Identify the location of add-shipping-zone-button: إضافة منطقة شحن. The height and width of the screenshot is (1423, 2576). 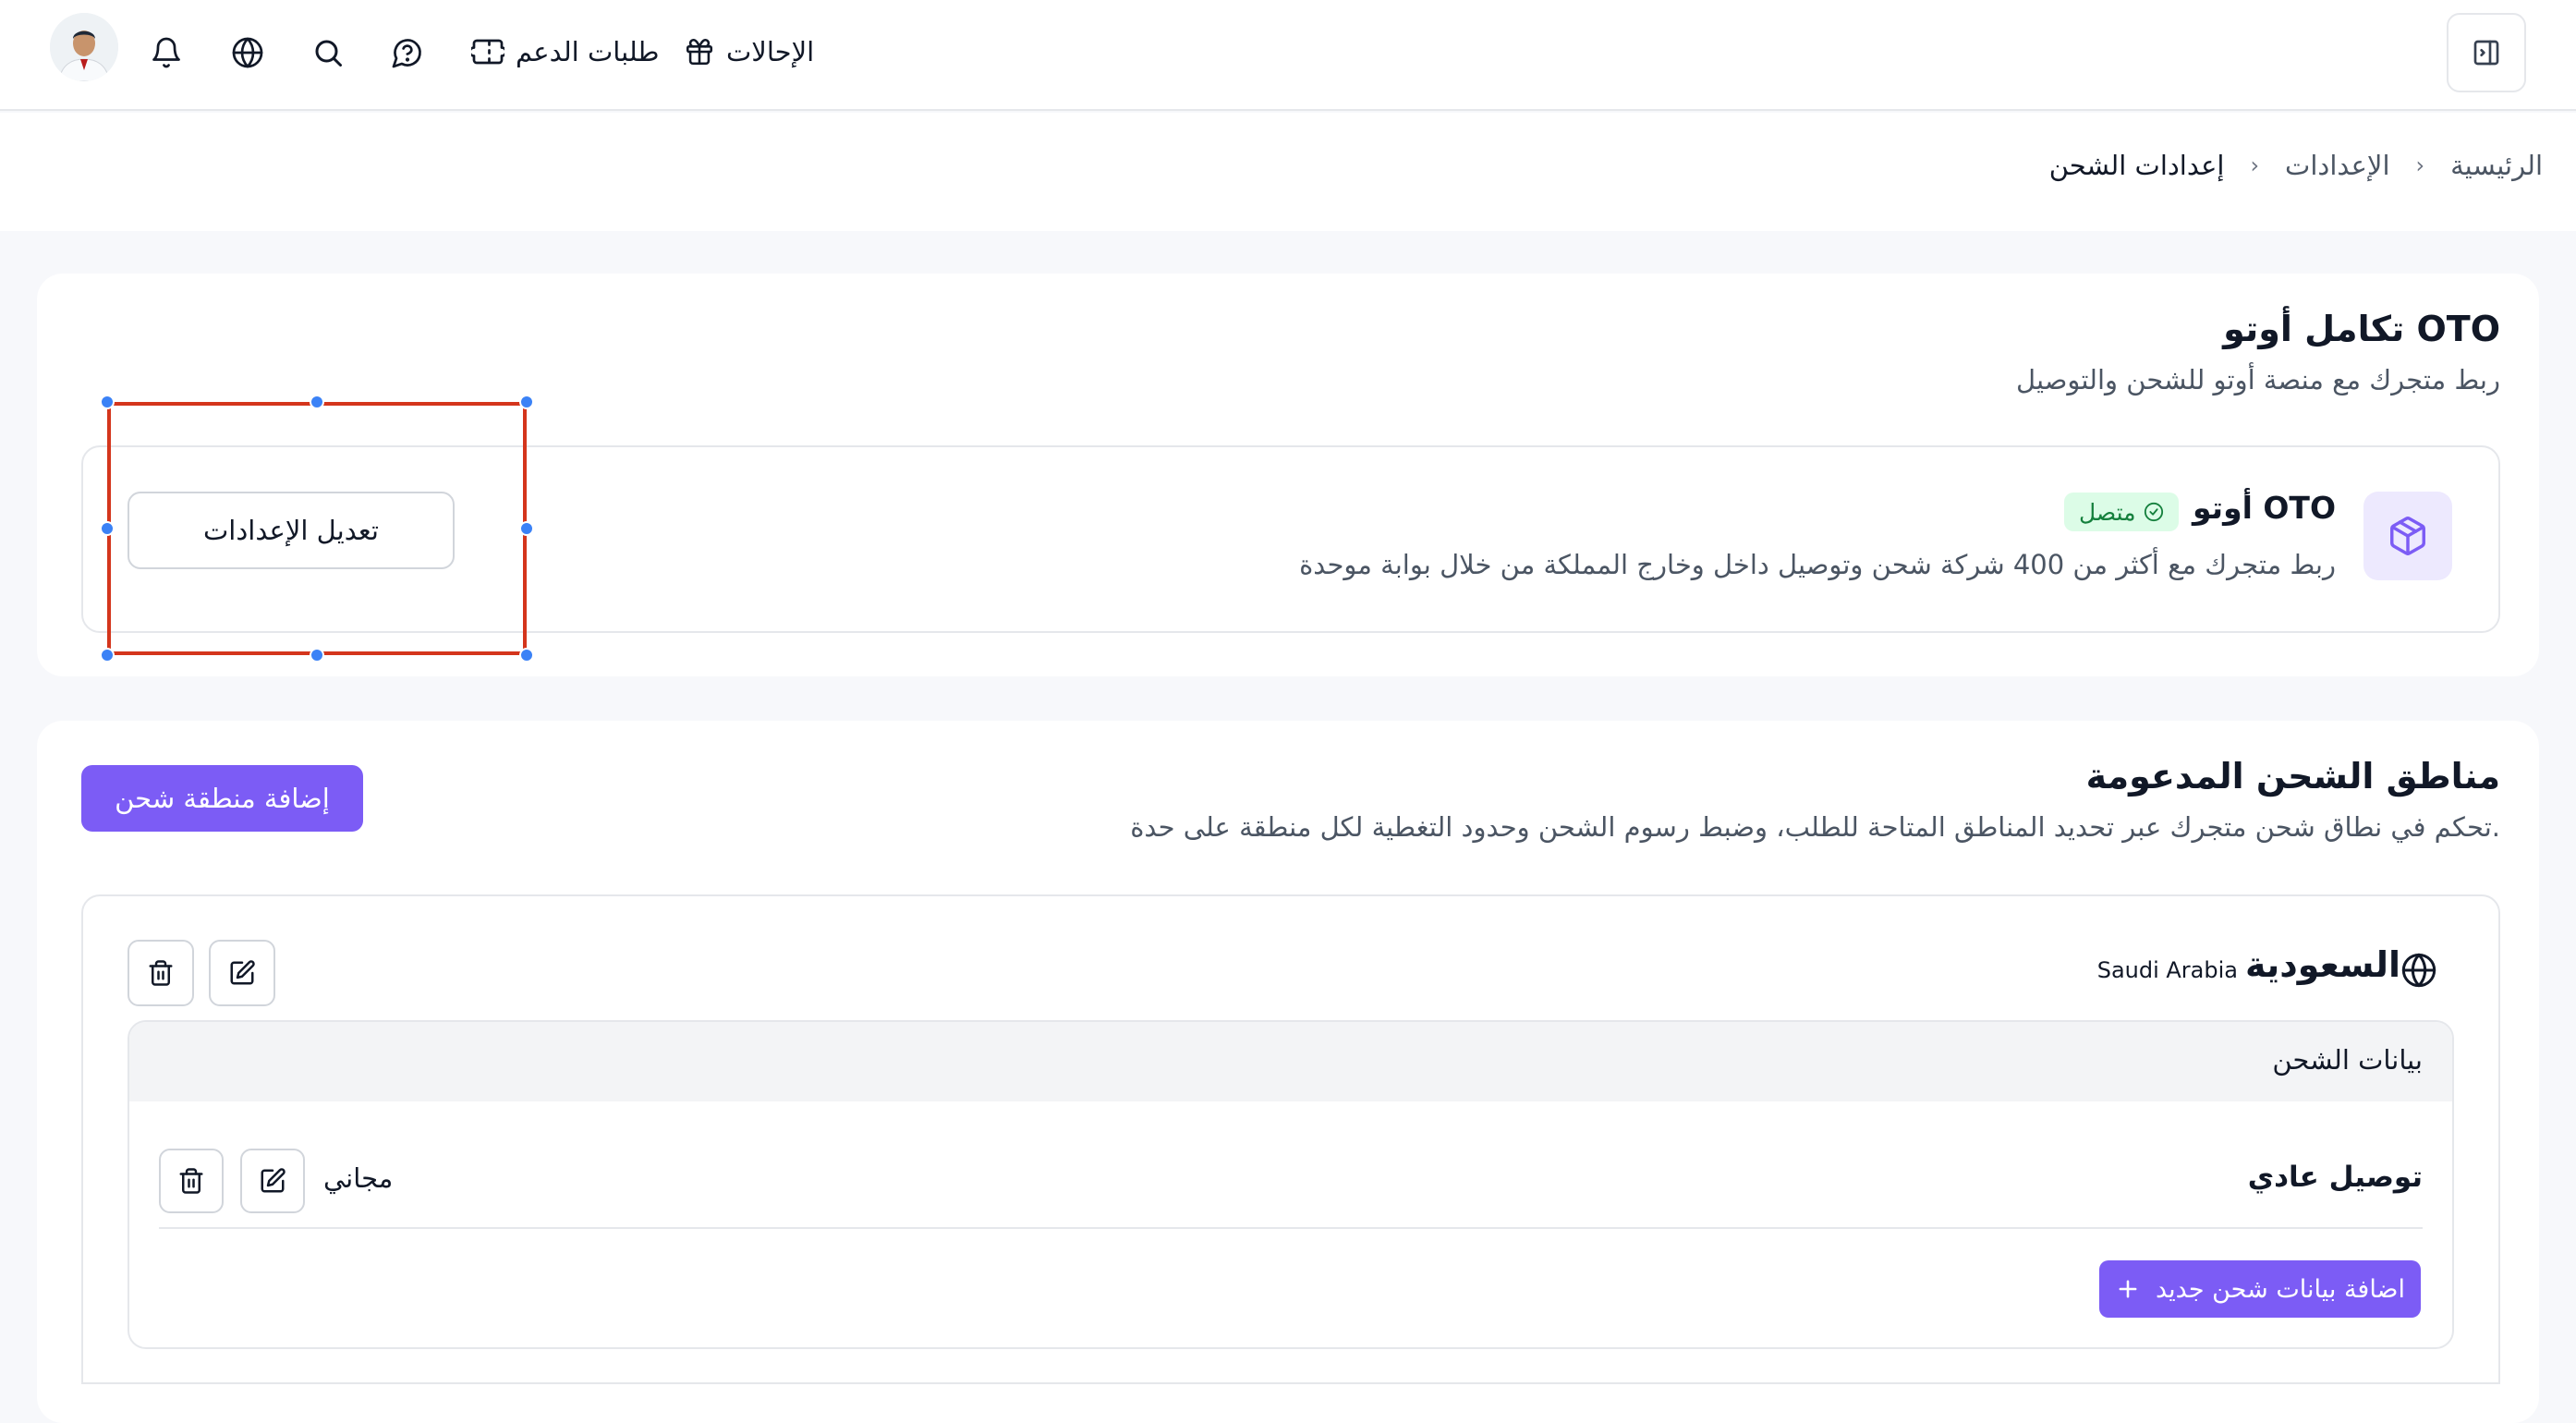
(222, 798).